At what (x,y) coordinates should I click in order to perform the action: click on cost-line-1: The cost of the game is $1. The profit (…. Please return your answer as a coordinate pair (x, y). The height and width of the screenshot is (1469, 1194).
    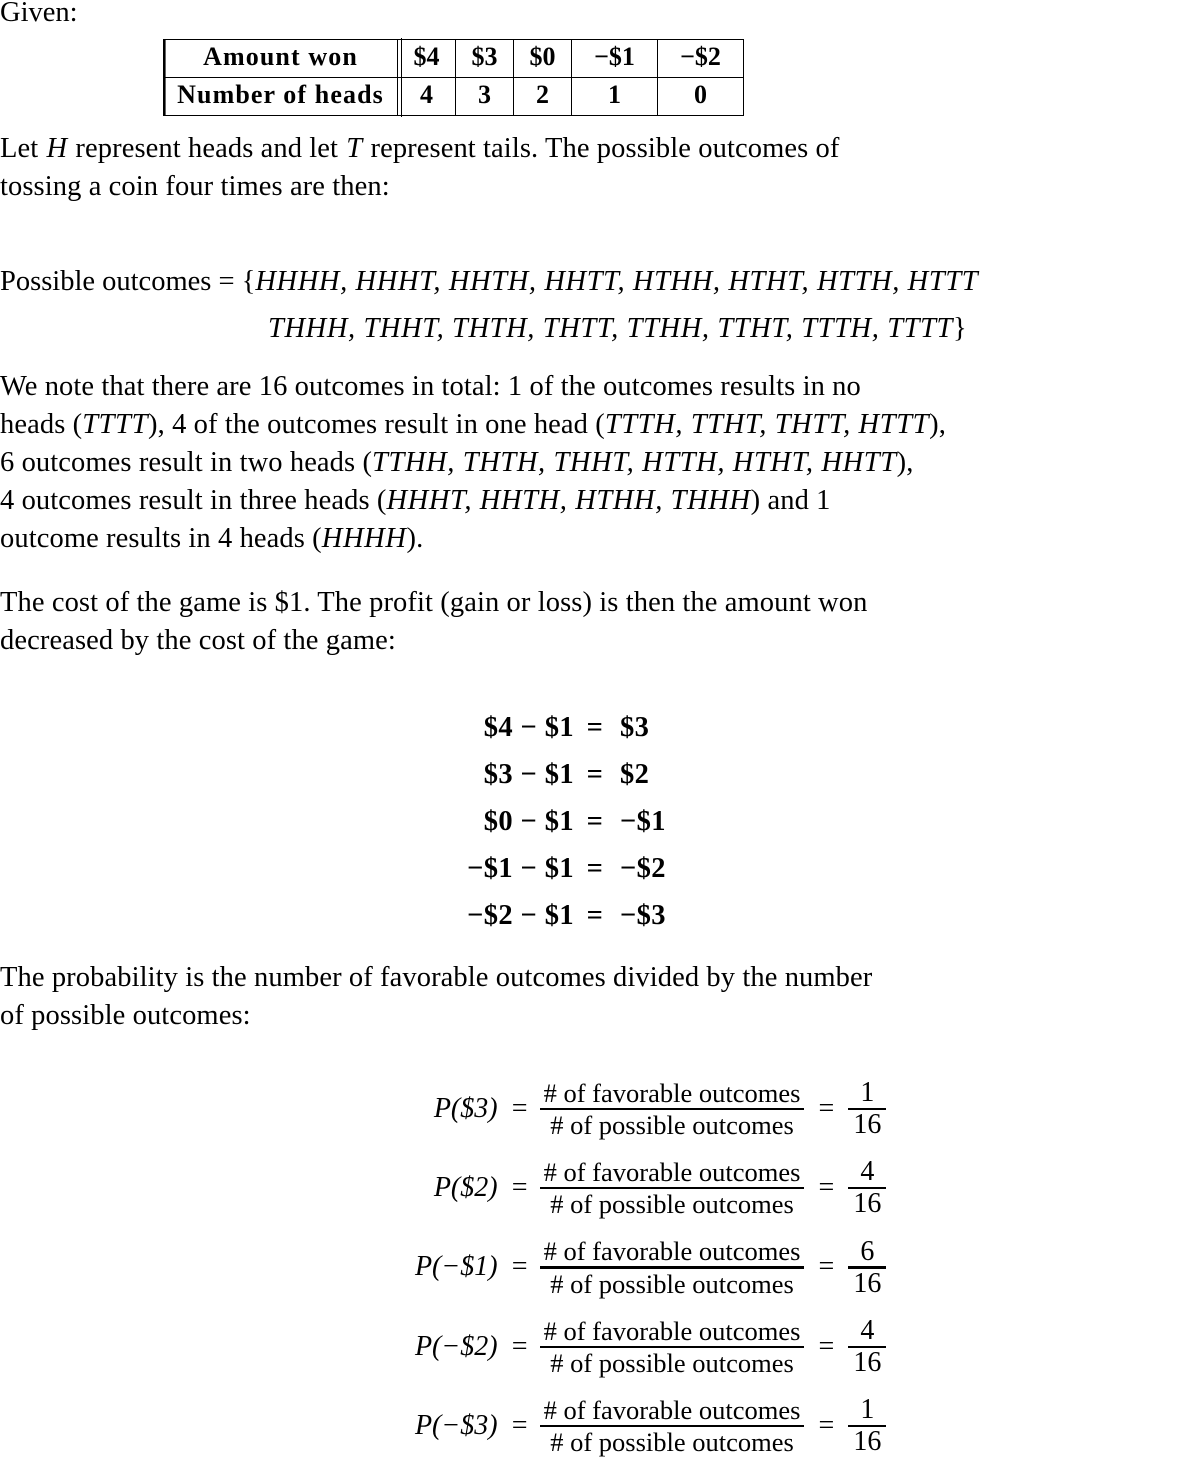
    Looking at the image, I should click on (434, 602).